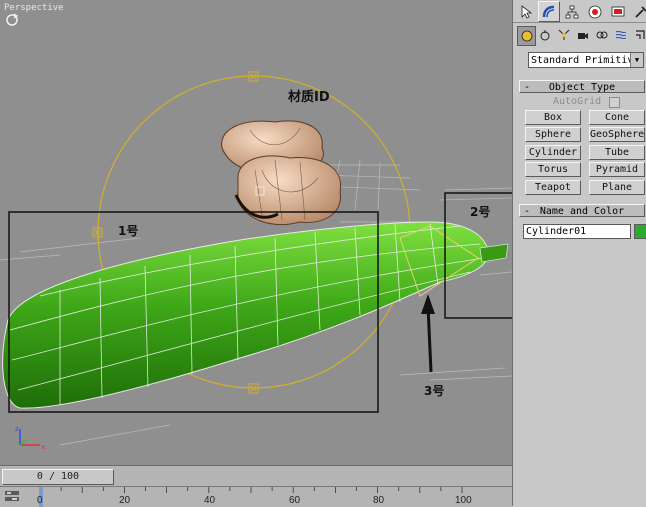 The width and height of the screenshot is (646, 507). Describe the element at coordinates (549, 11) in the screenshot. I see `modify-icon` at that location.